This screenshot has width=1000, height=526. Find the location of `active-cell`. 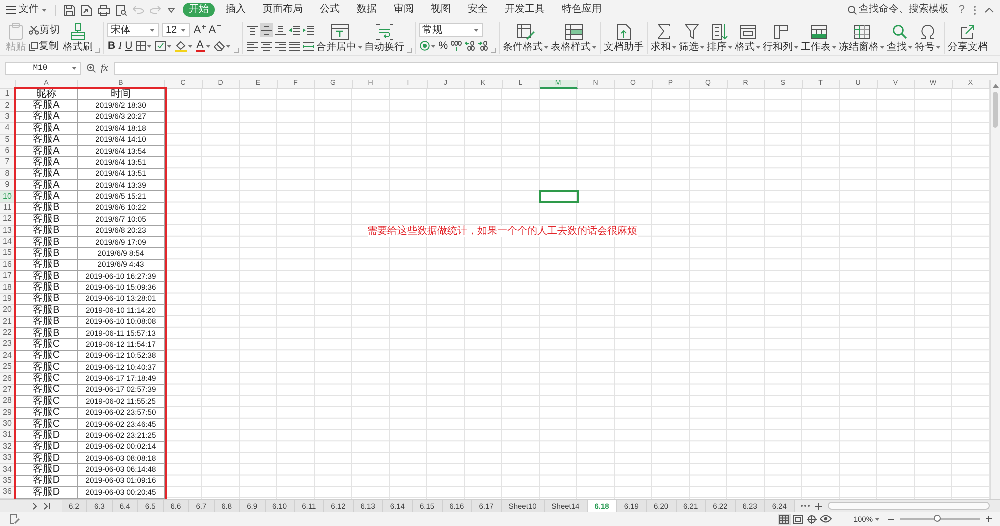

active-cell is located at coordinates (558, 196).